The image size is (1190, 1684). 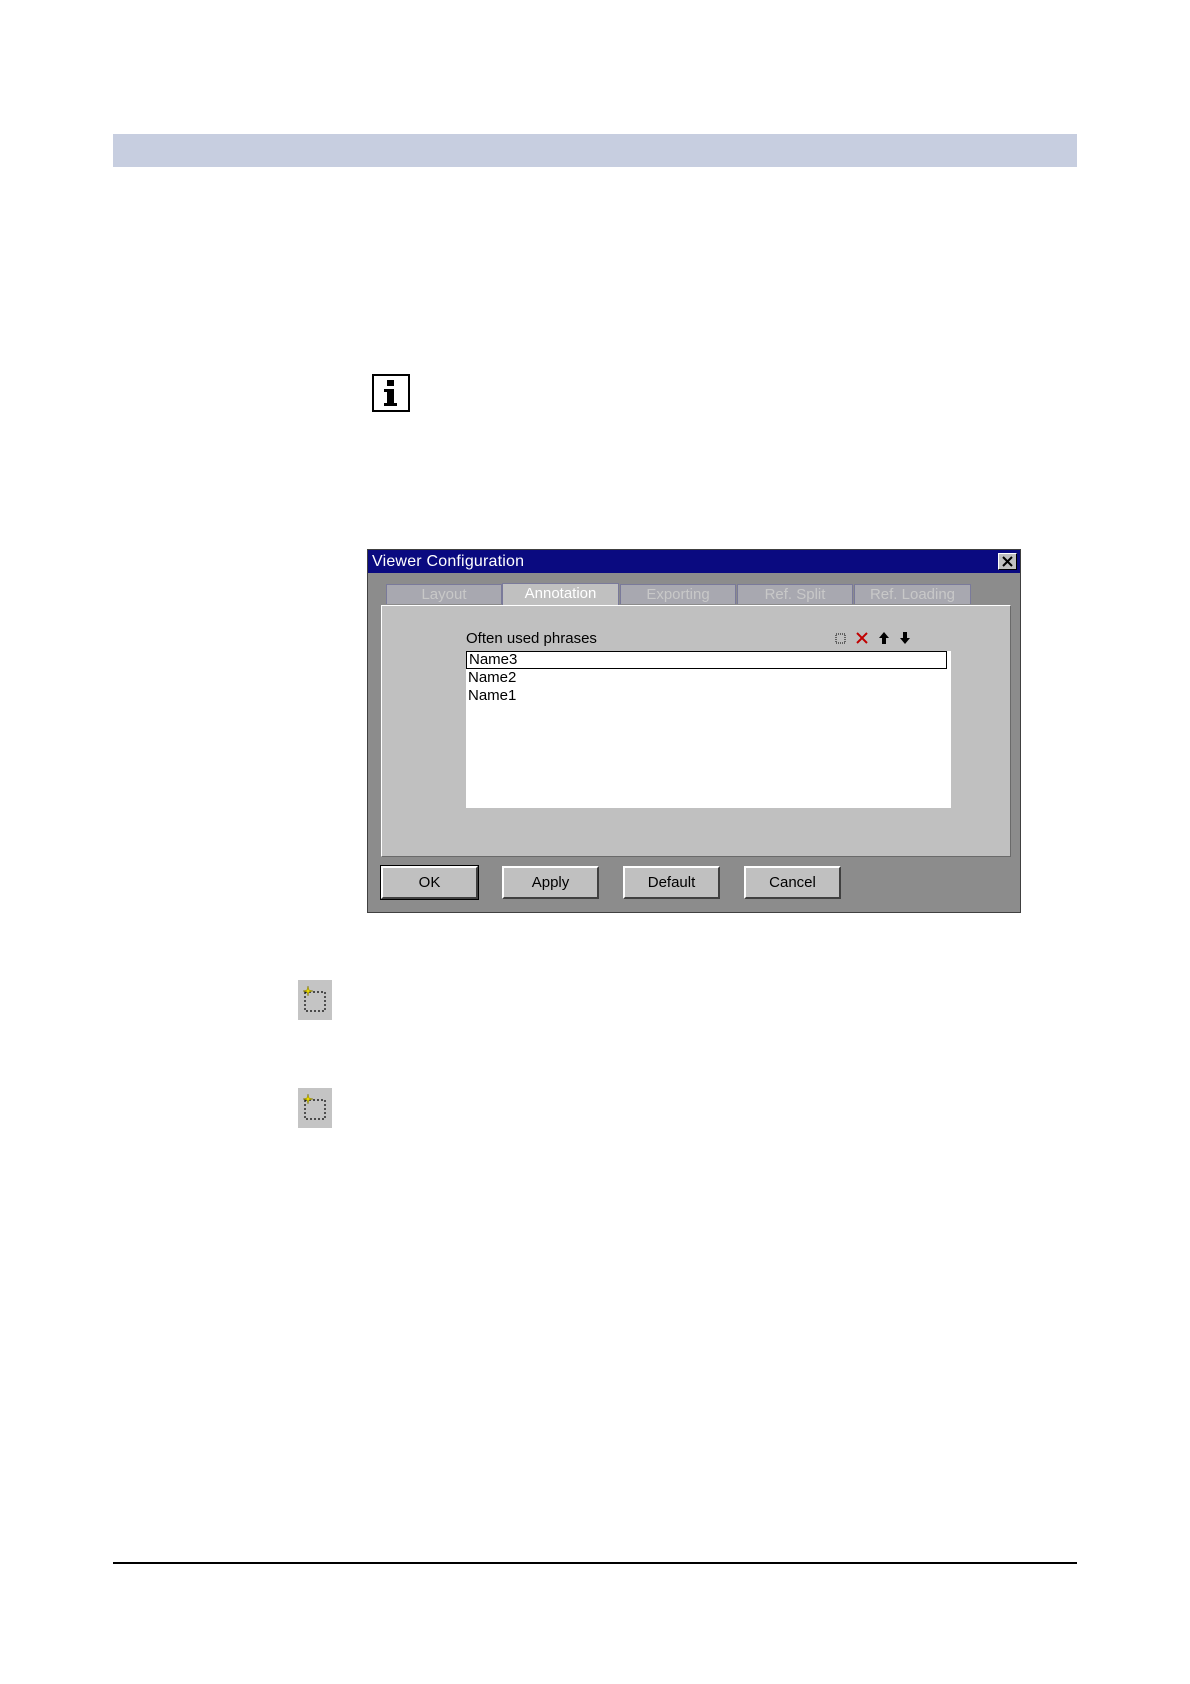 I want to click on cancel-button: Cancel, so click(x=792, y=882).